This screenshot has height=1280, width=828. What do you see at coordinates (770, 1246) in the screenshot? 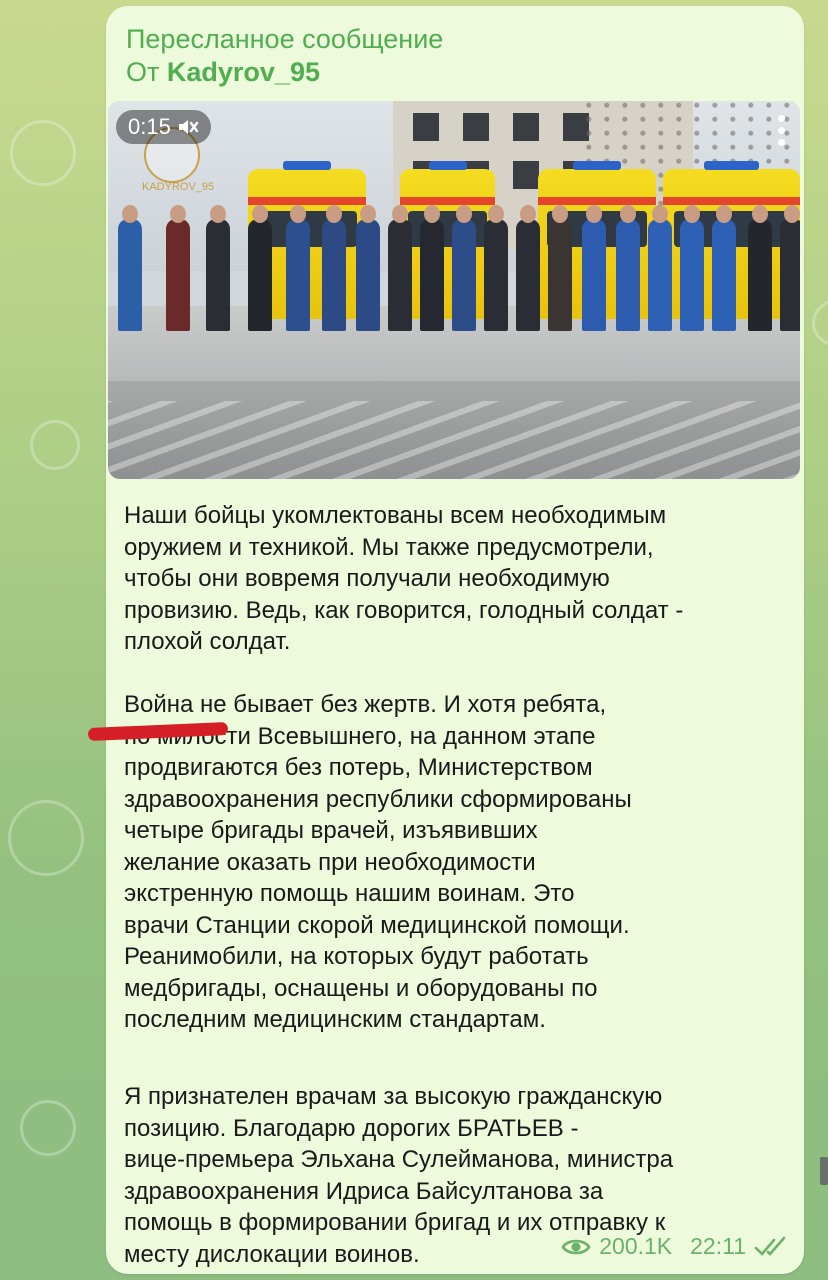
I see `double-check-icon` at bounding box center [770, 1246].